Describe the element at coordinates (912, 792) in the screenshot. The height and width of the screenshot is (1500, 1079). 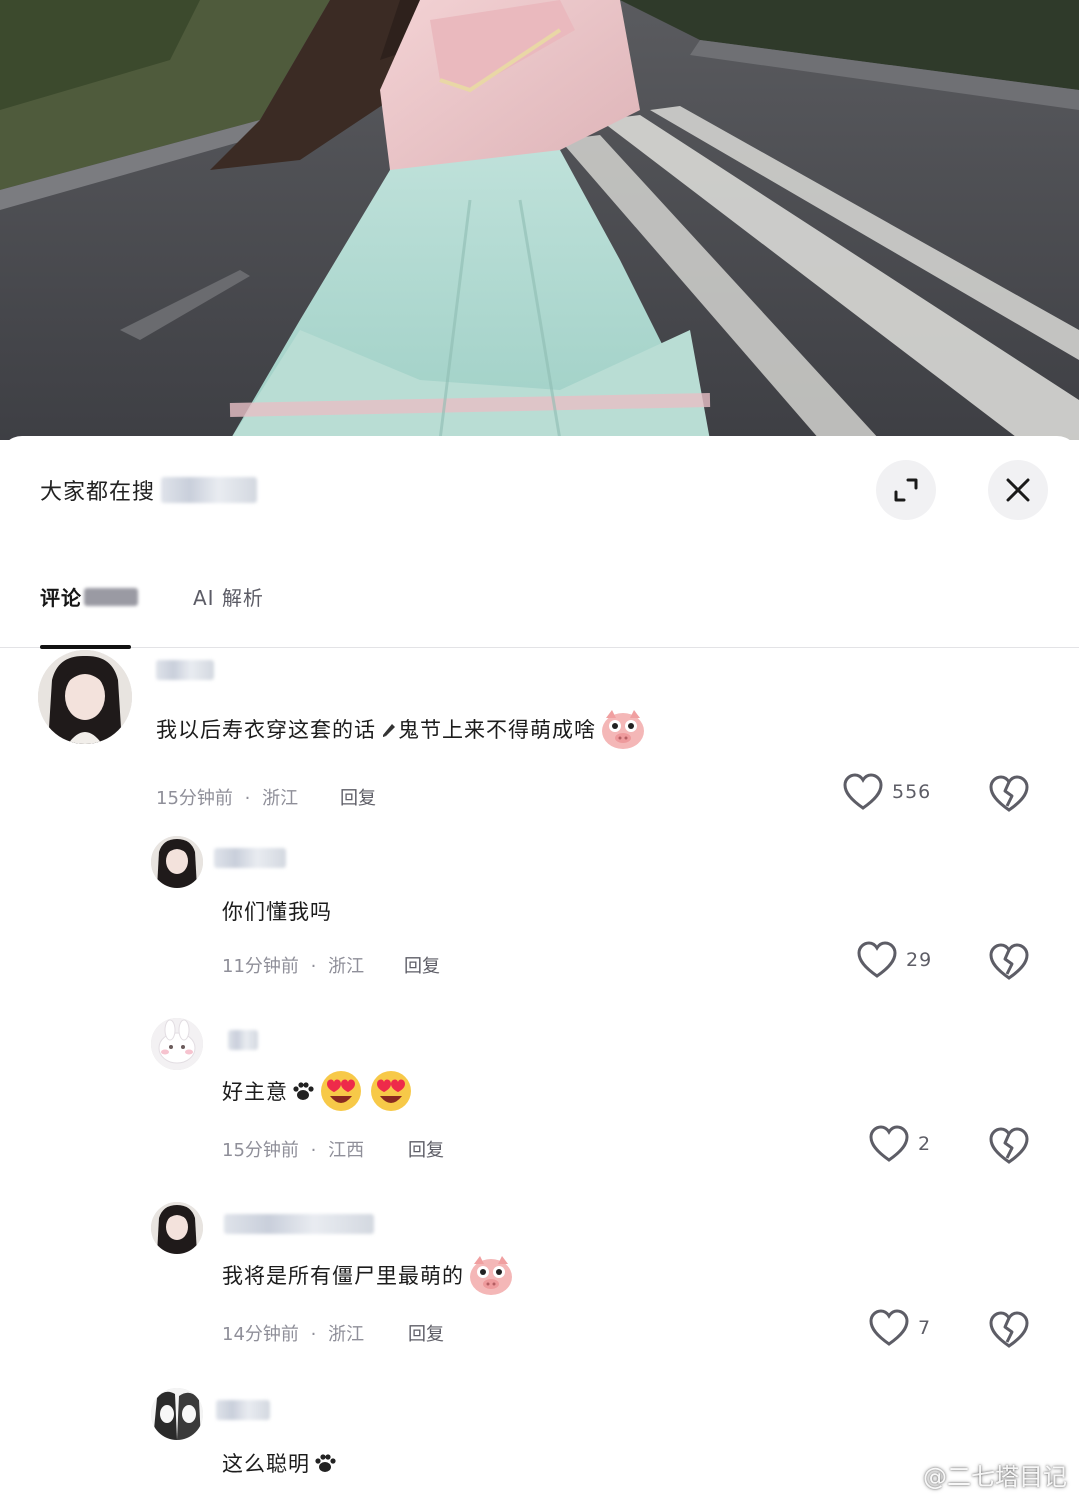
I see `like-count: 556` at that location.